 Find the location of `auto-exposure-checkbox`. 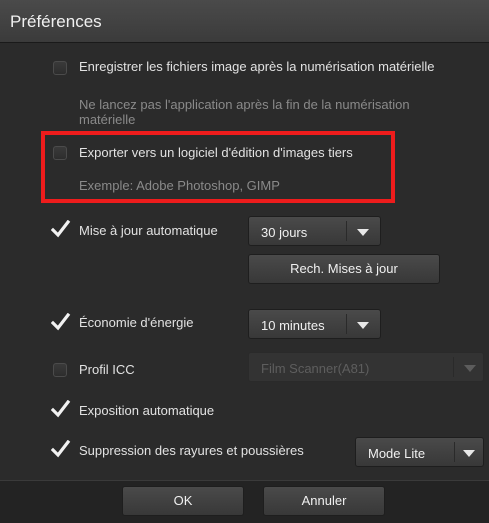

auto-exposure-checkbox is located at coordinates (61, 409).